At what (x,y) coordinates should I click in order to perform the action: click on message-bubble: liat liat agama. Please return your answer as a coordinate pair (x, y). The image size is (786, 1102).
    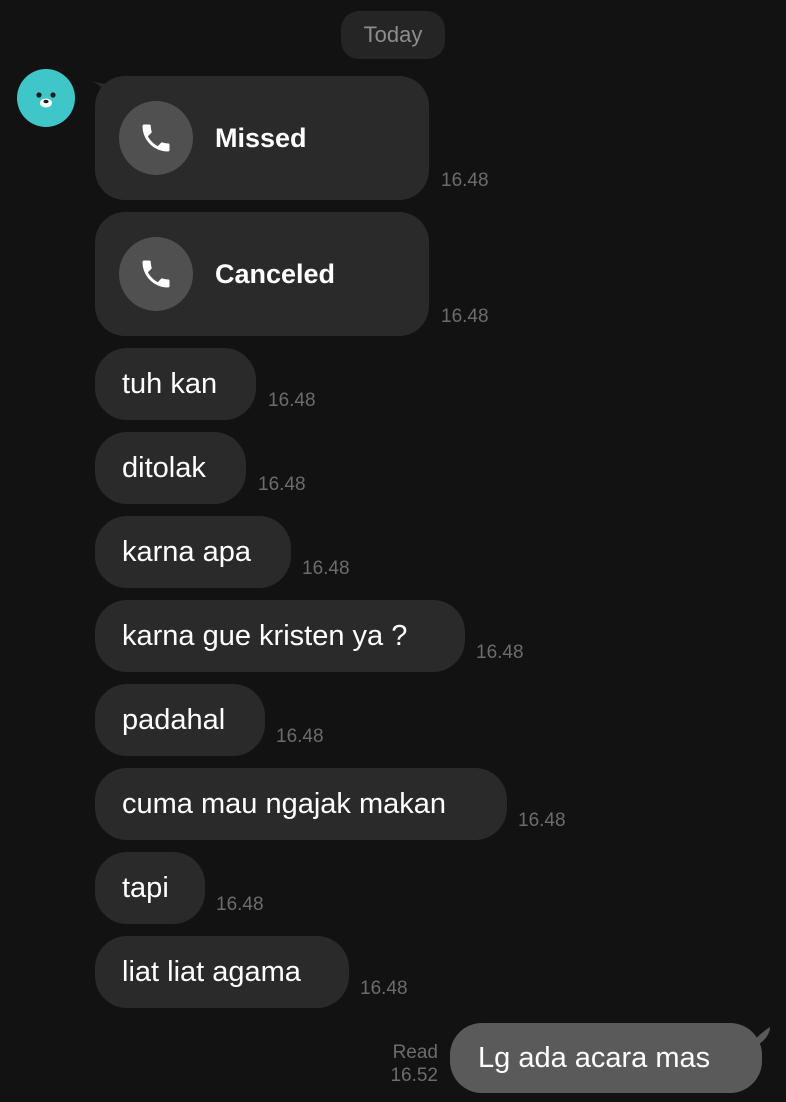
    Looking at the image, I should click on (222, 972).